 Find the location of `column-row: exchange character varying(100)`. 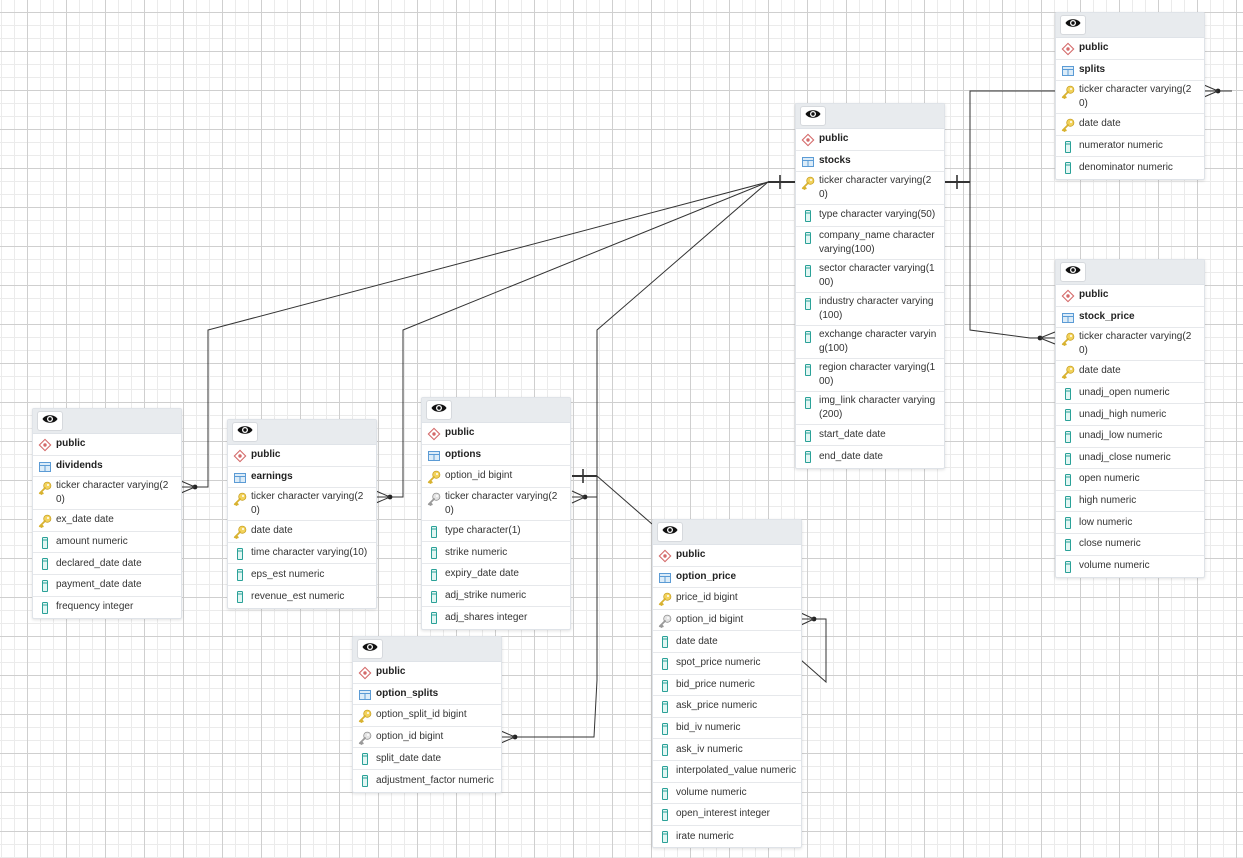

column-row: exchange character varying(100) is located at coordinates (870, 342).